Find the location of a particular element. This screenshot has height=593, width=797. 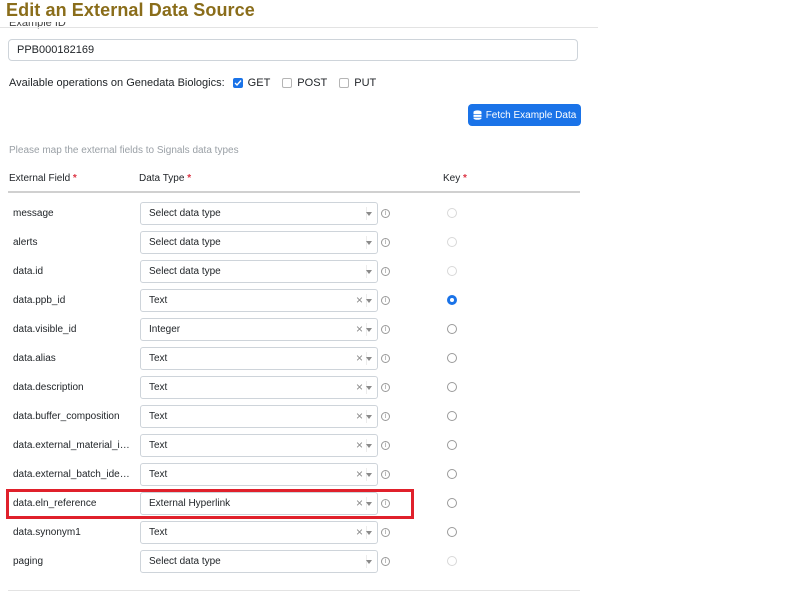

header-external-field: External Field * is located at coordinates (43, 178).